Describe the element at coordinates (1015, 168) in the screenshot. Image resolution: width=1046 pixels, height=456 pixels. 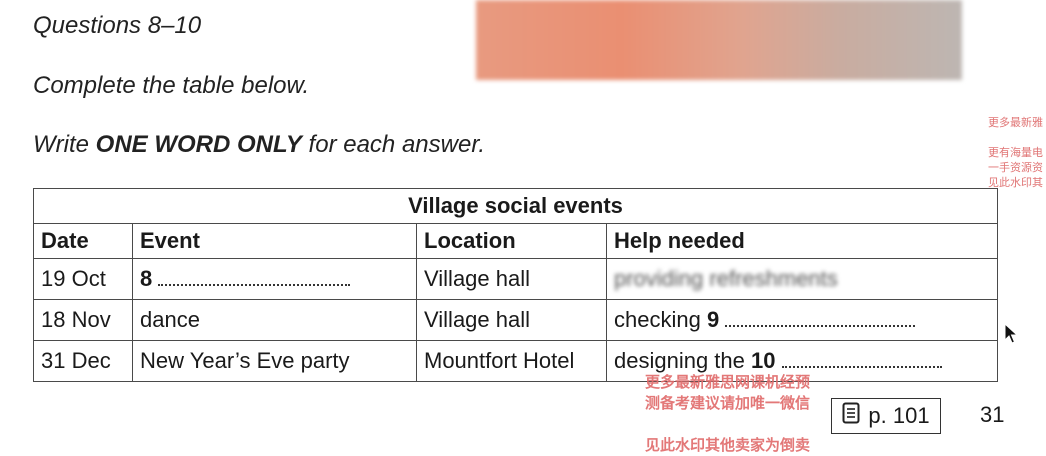
I see `watermark-line: 一手资源资` at that location.